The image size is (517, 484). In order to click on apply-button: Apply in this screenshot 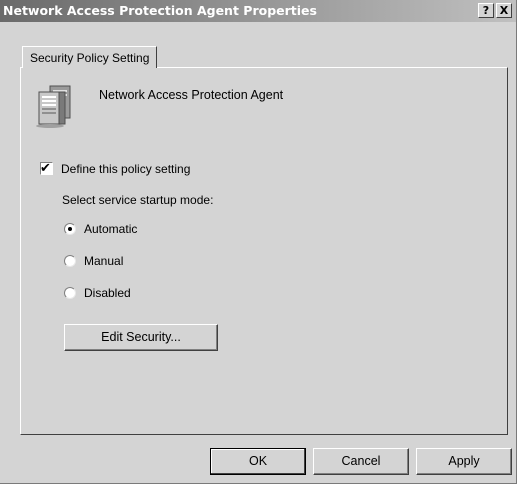, I will do `click(464, 461)`.